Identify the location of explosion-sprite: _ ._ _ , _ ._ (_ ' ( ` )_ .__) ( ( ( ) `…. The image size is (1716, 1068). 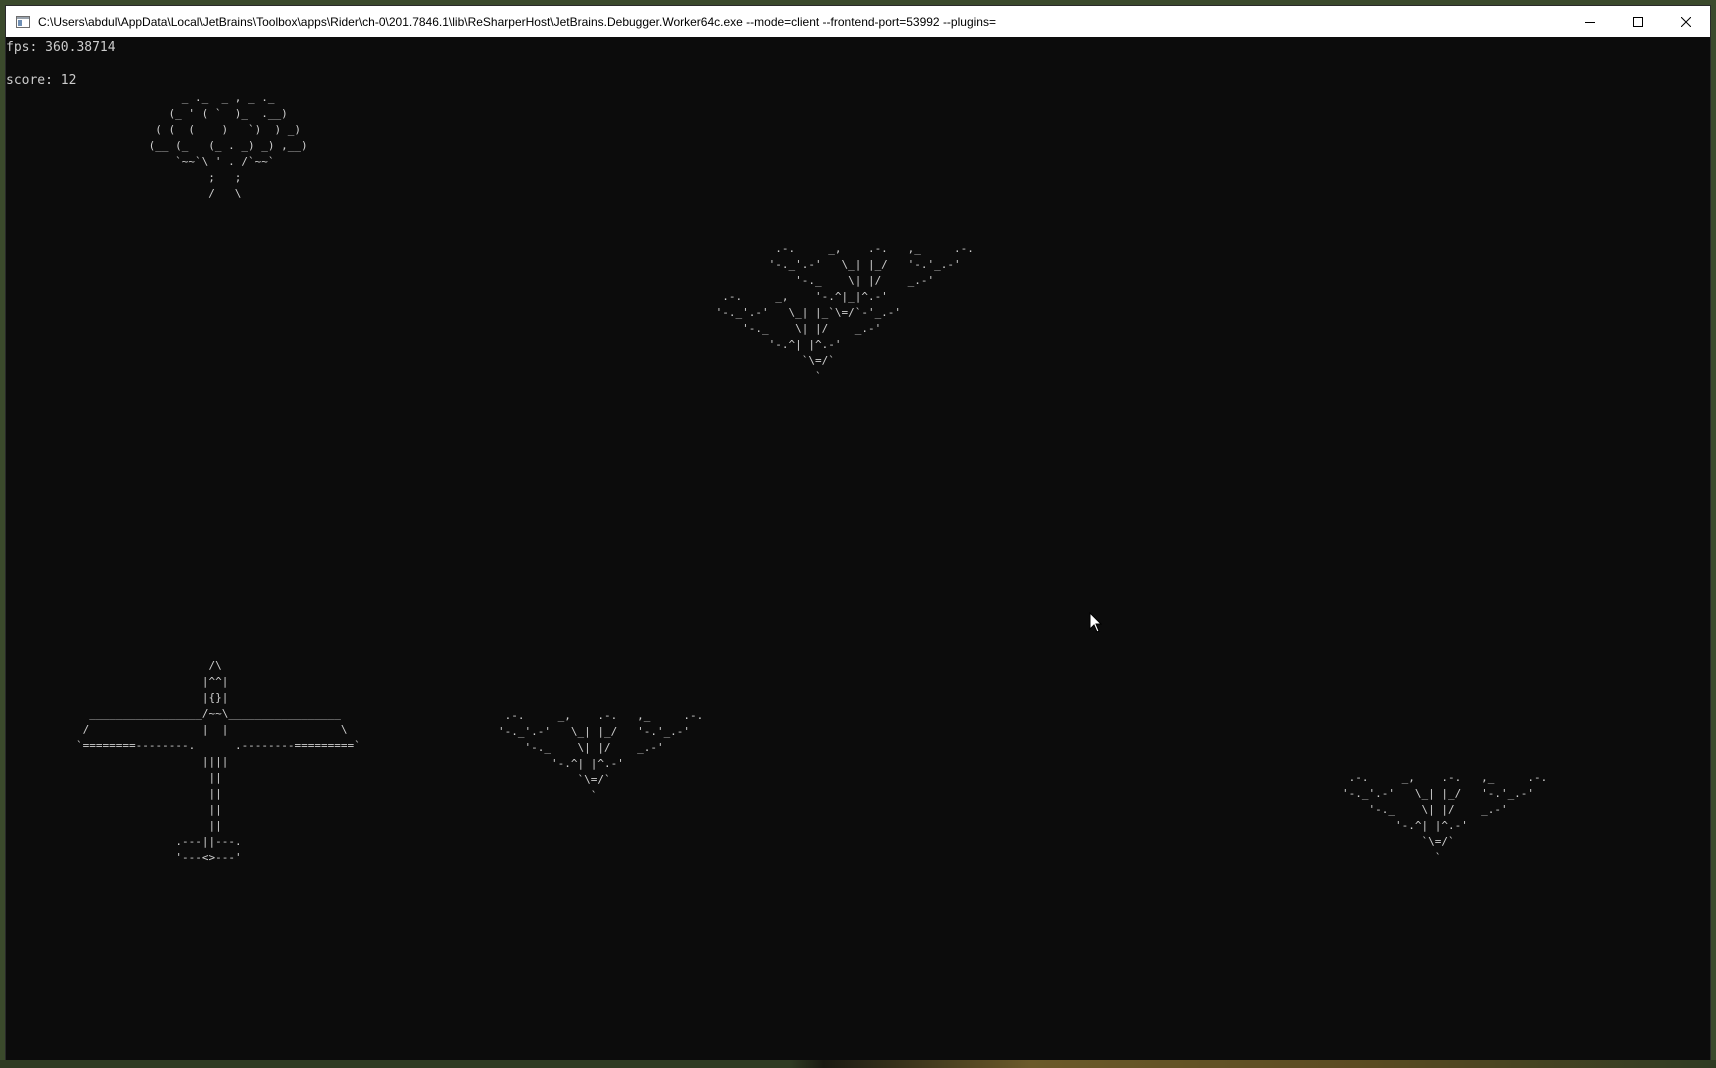
(228, 145).